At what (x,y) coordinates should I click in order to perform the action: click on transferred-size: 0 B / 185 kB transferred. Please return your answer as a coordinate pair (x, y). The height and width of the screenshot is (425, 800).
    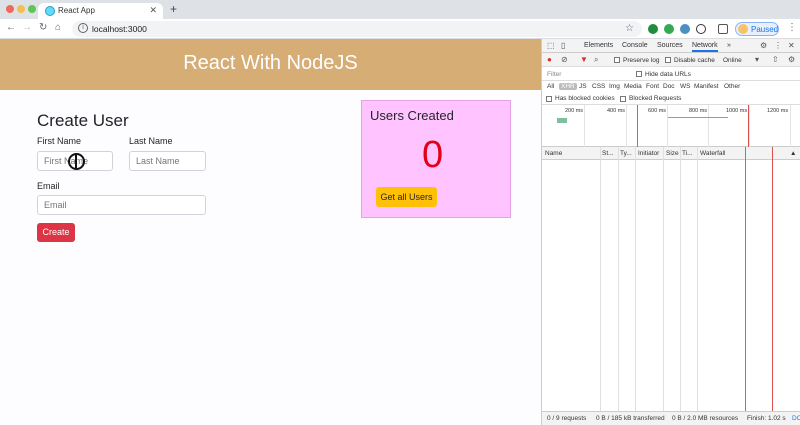
    Looking at the image, I should click on (630, 418).